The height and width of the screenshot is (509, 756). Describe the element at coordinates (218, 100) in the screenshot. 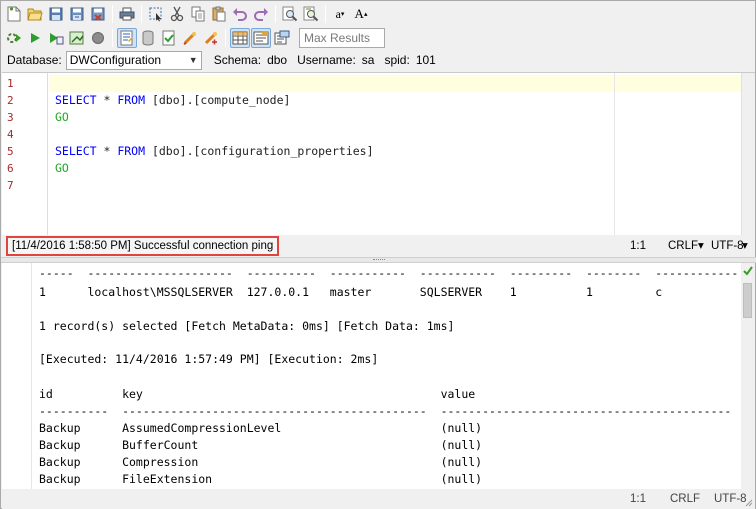

I see `code-table: [dbo].[compute_node]` at that location.